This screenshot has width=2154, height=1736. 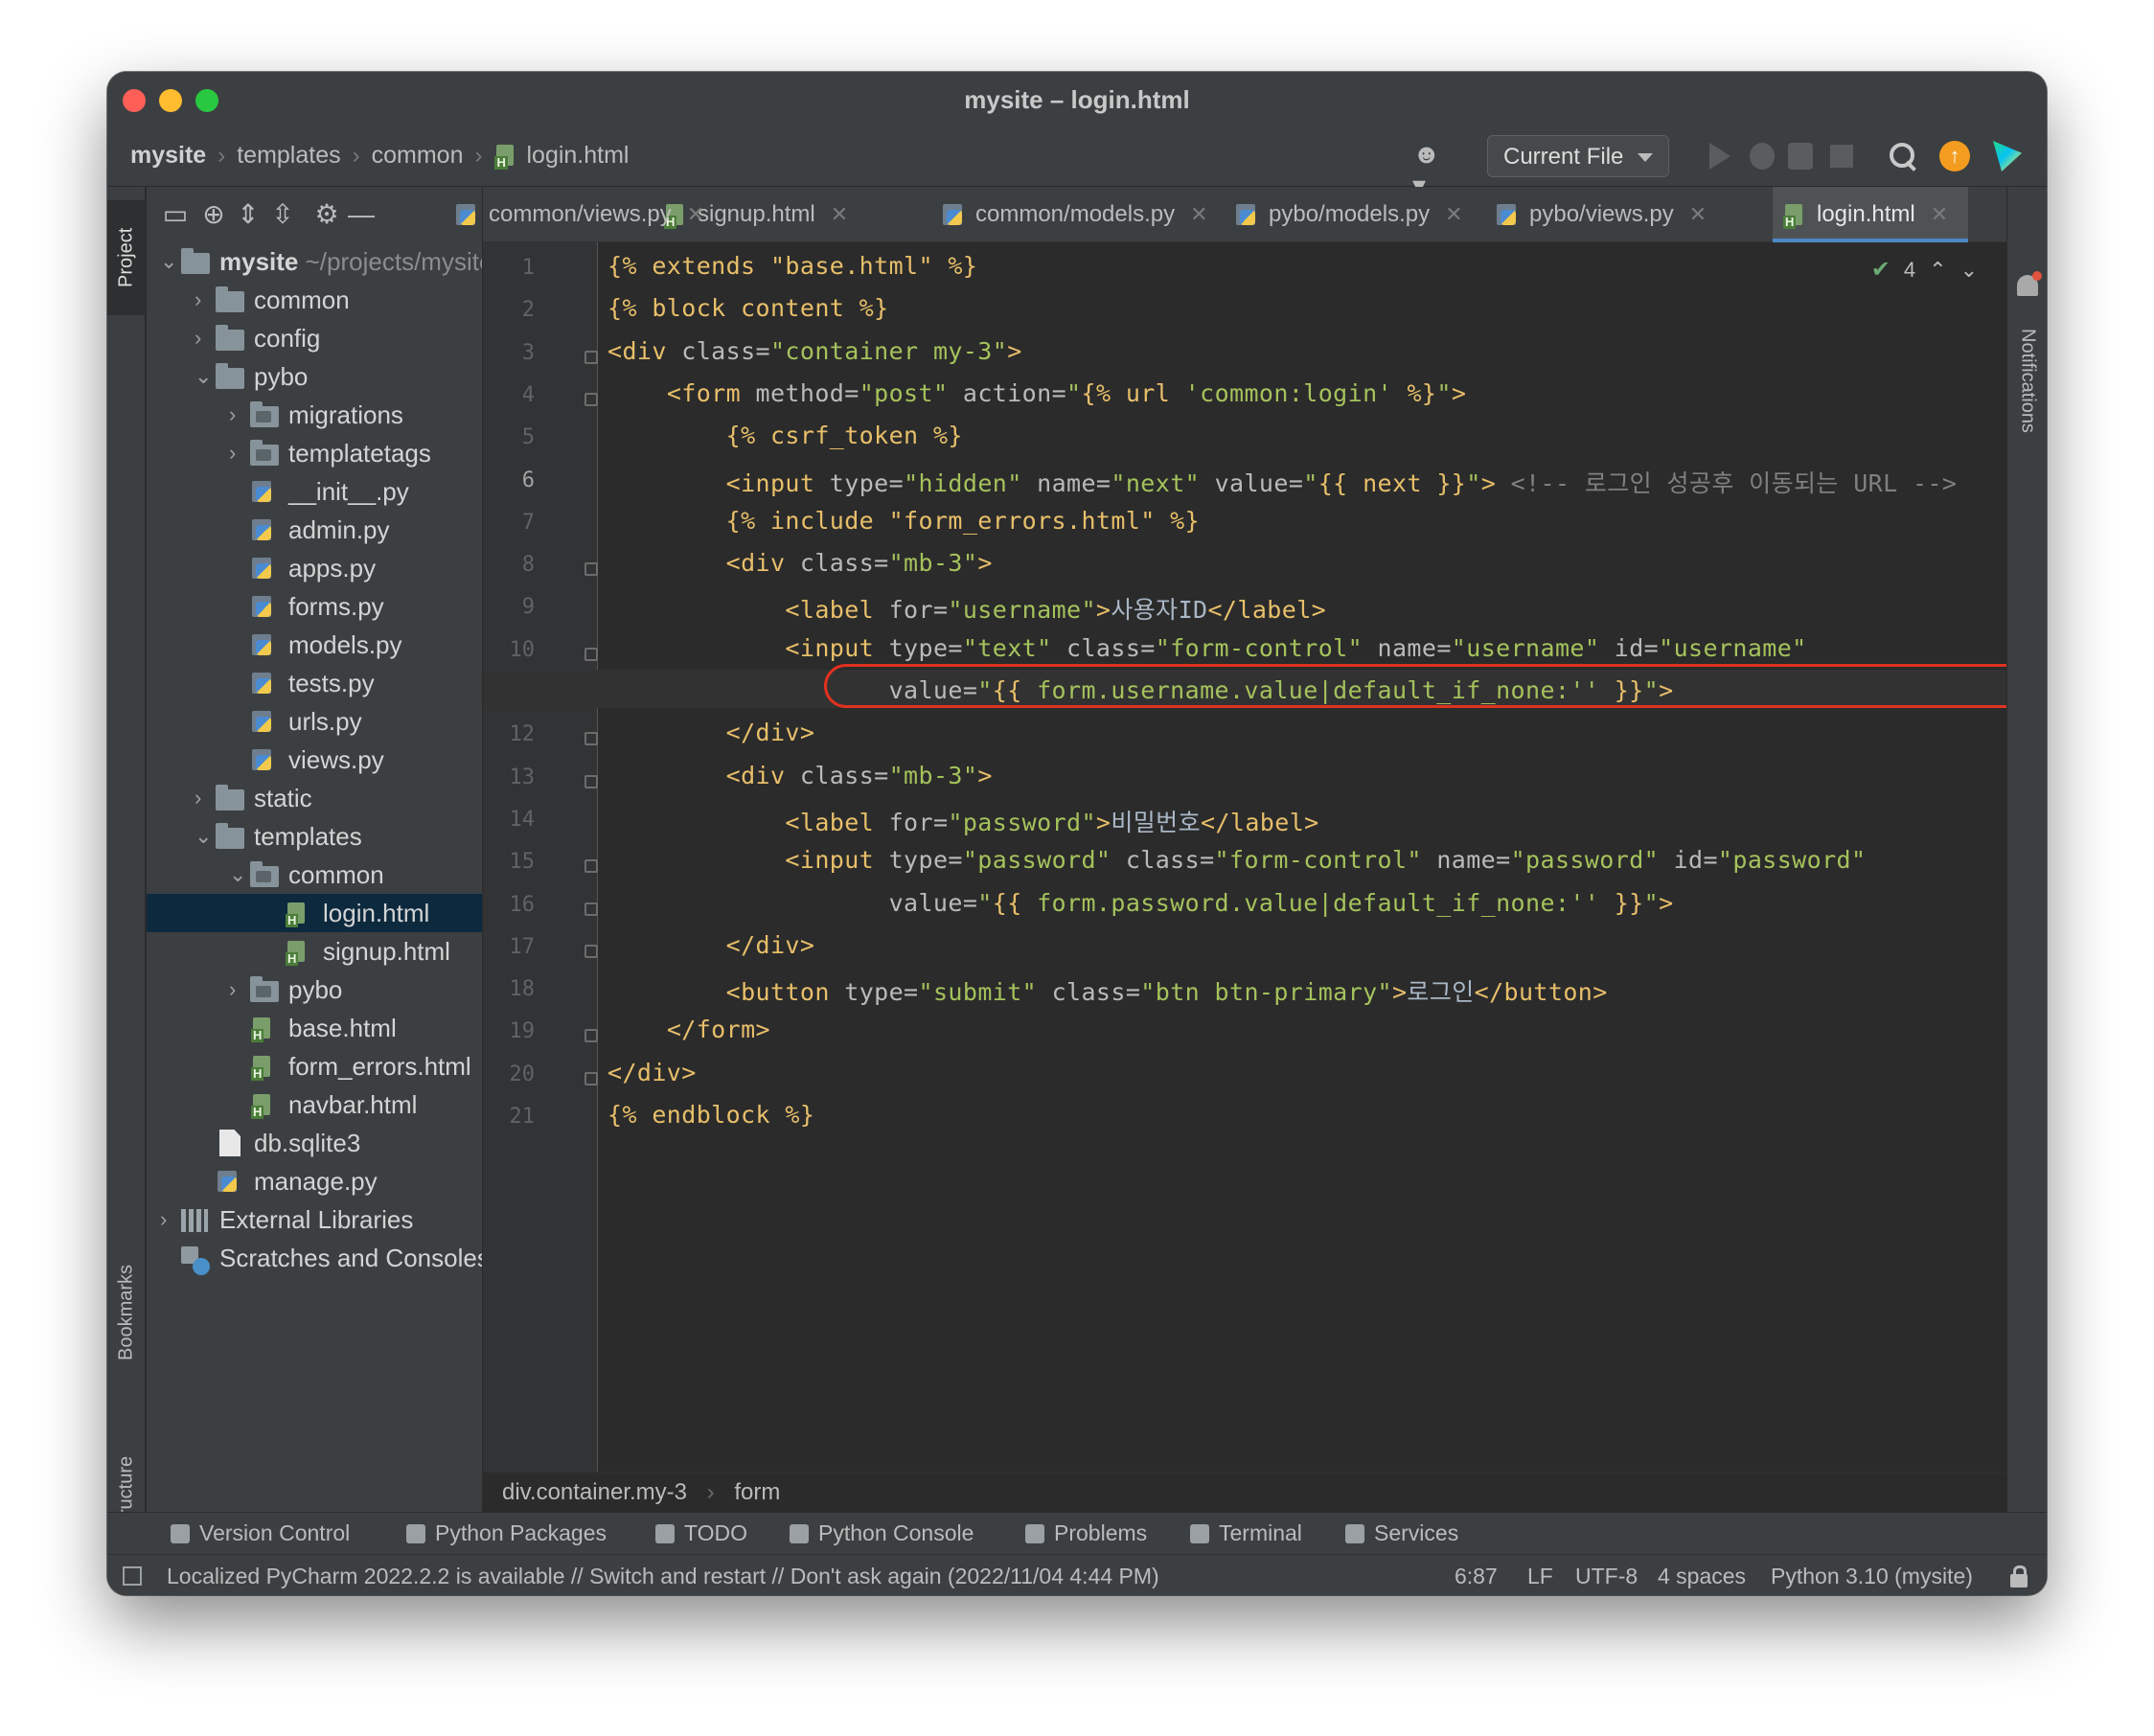 I want to click on tree-item-file: db.sqlite3, so click(x=315, y=1143).